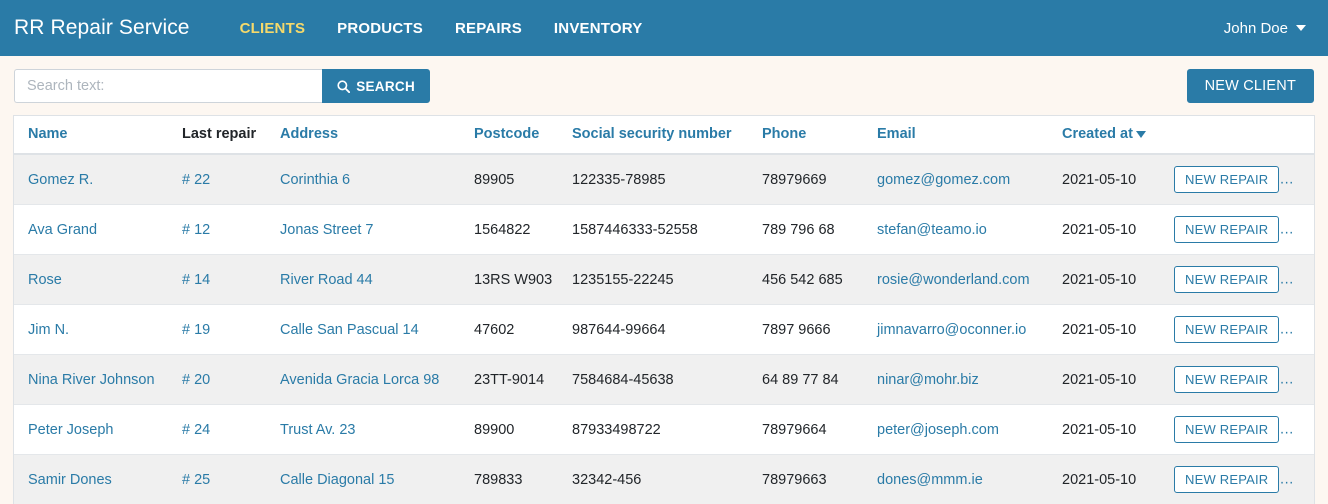 The width and height of the screenshot is (1328, 504). Describe the element at coordinates (223, 279) in the screenshot. I see `cell-repair: # 14` at that location.